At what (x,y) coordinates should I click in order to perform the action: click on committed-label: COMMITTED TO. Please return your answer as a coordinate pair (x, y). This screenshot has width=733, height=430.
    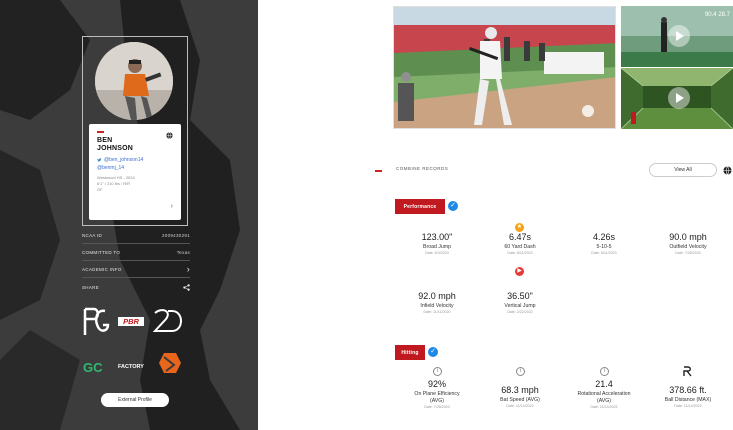
    Looking at the image, I should click on (101, 252).